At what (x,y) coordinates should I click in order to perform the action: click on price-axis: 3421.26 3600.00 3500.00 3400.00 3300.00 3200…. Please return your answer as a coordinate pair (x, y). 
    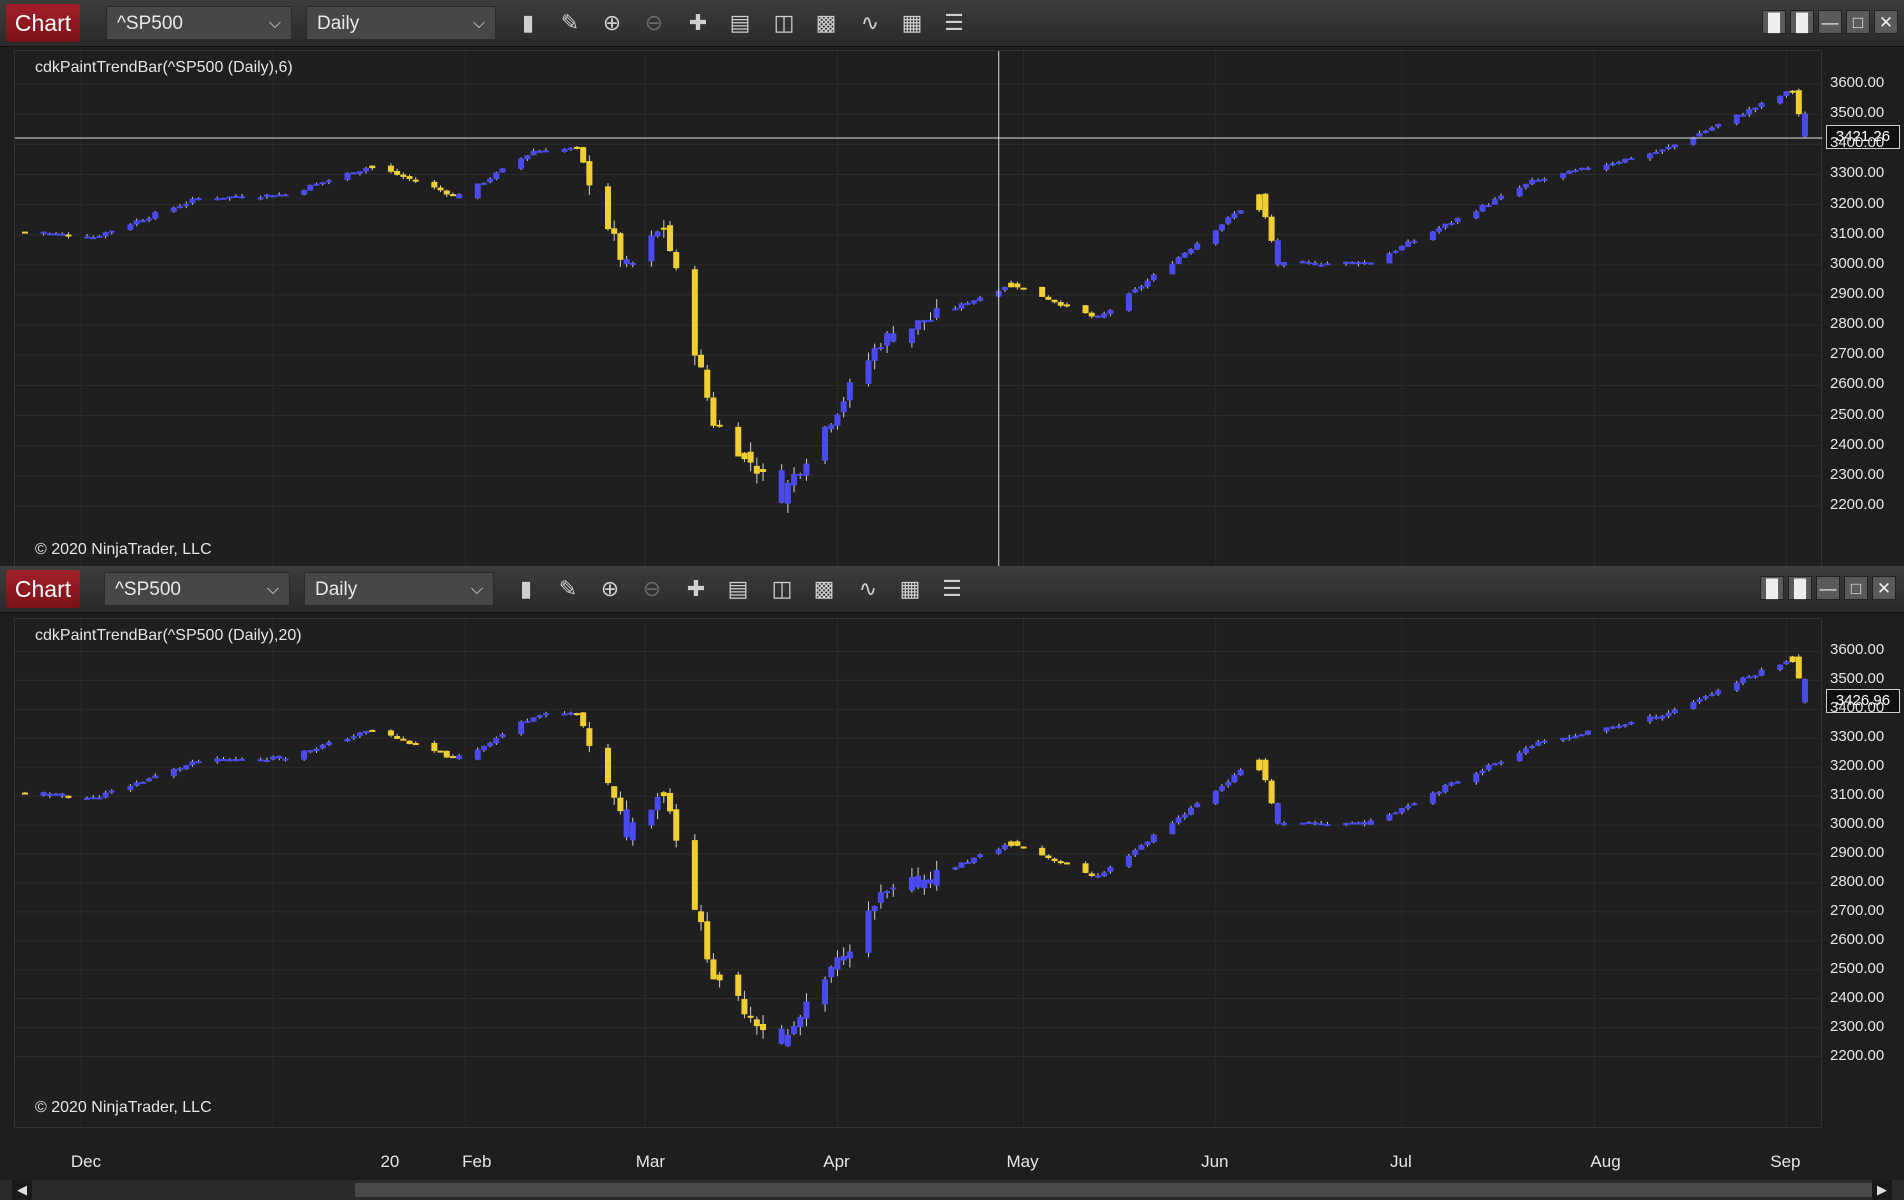
    Looking at the image, I should click on (1863, 310).